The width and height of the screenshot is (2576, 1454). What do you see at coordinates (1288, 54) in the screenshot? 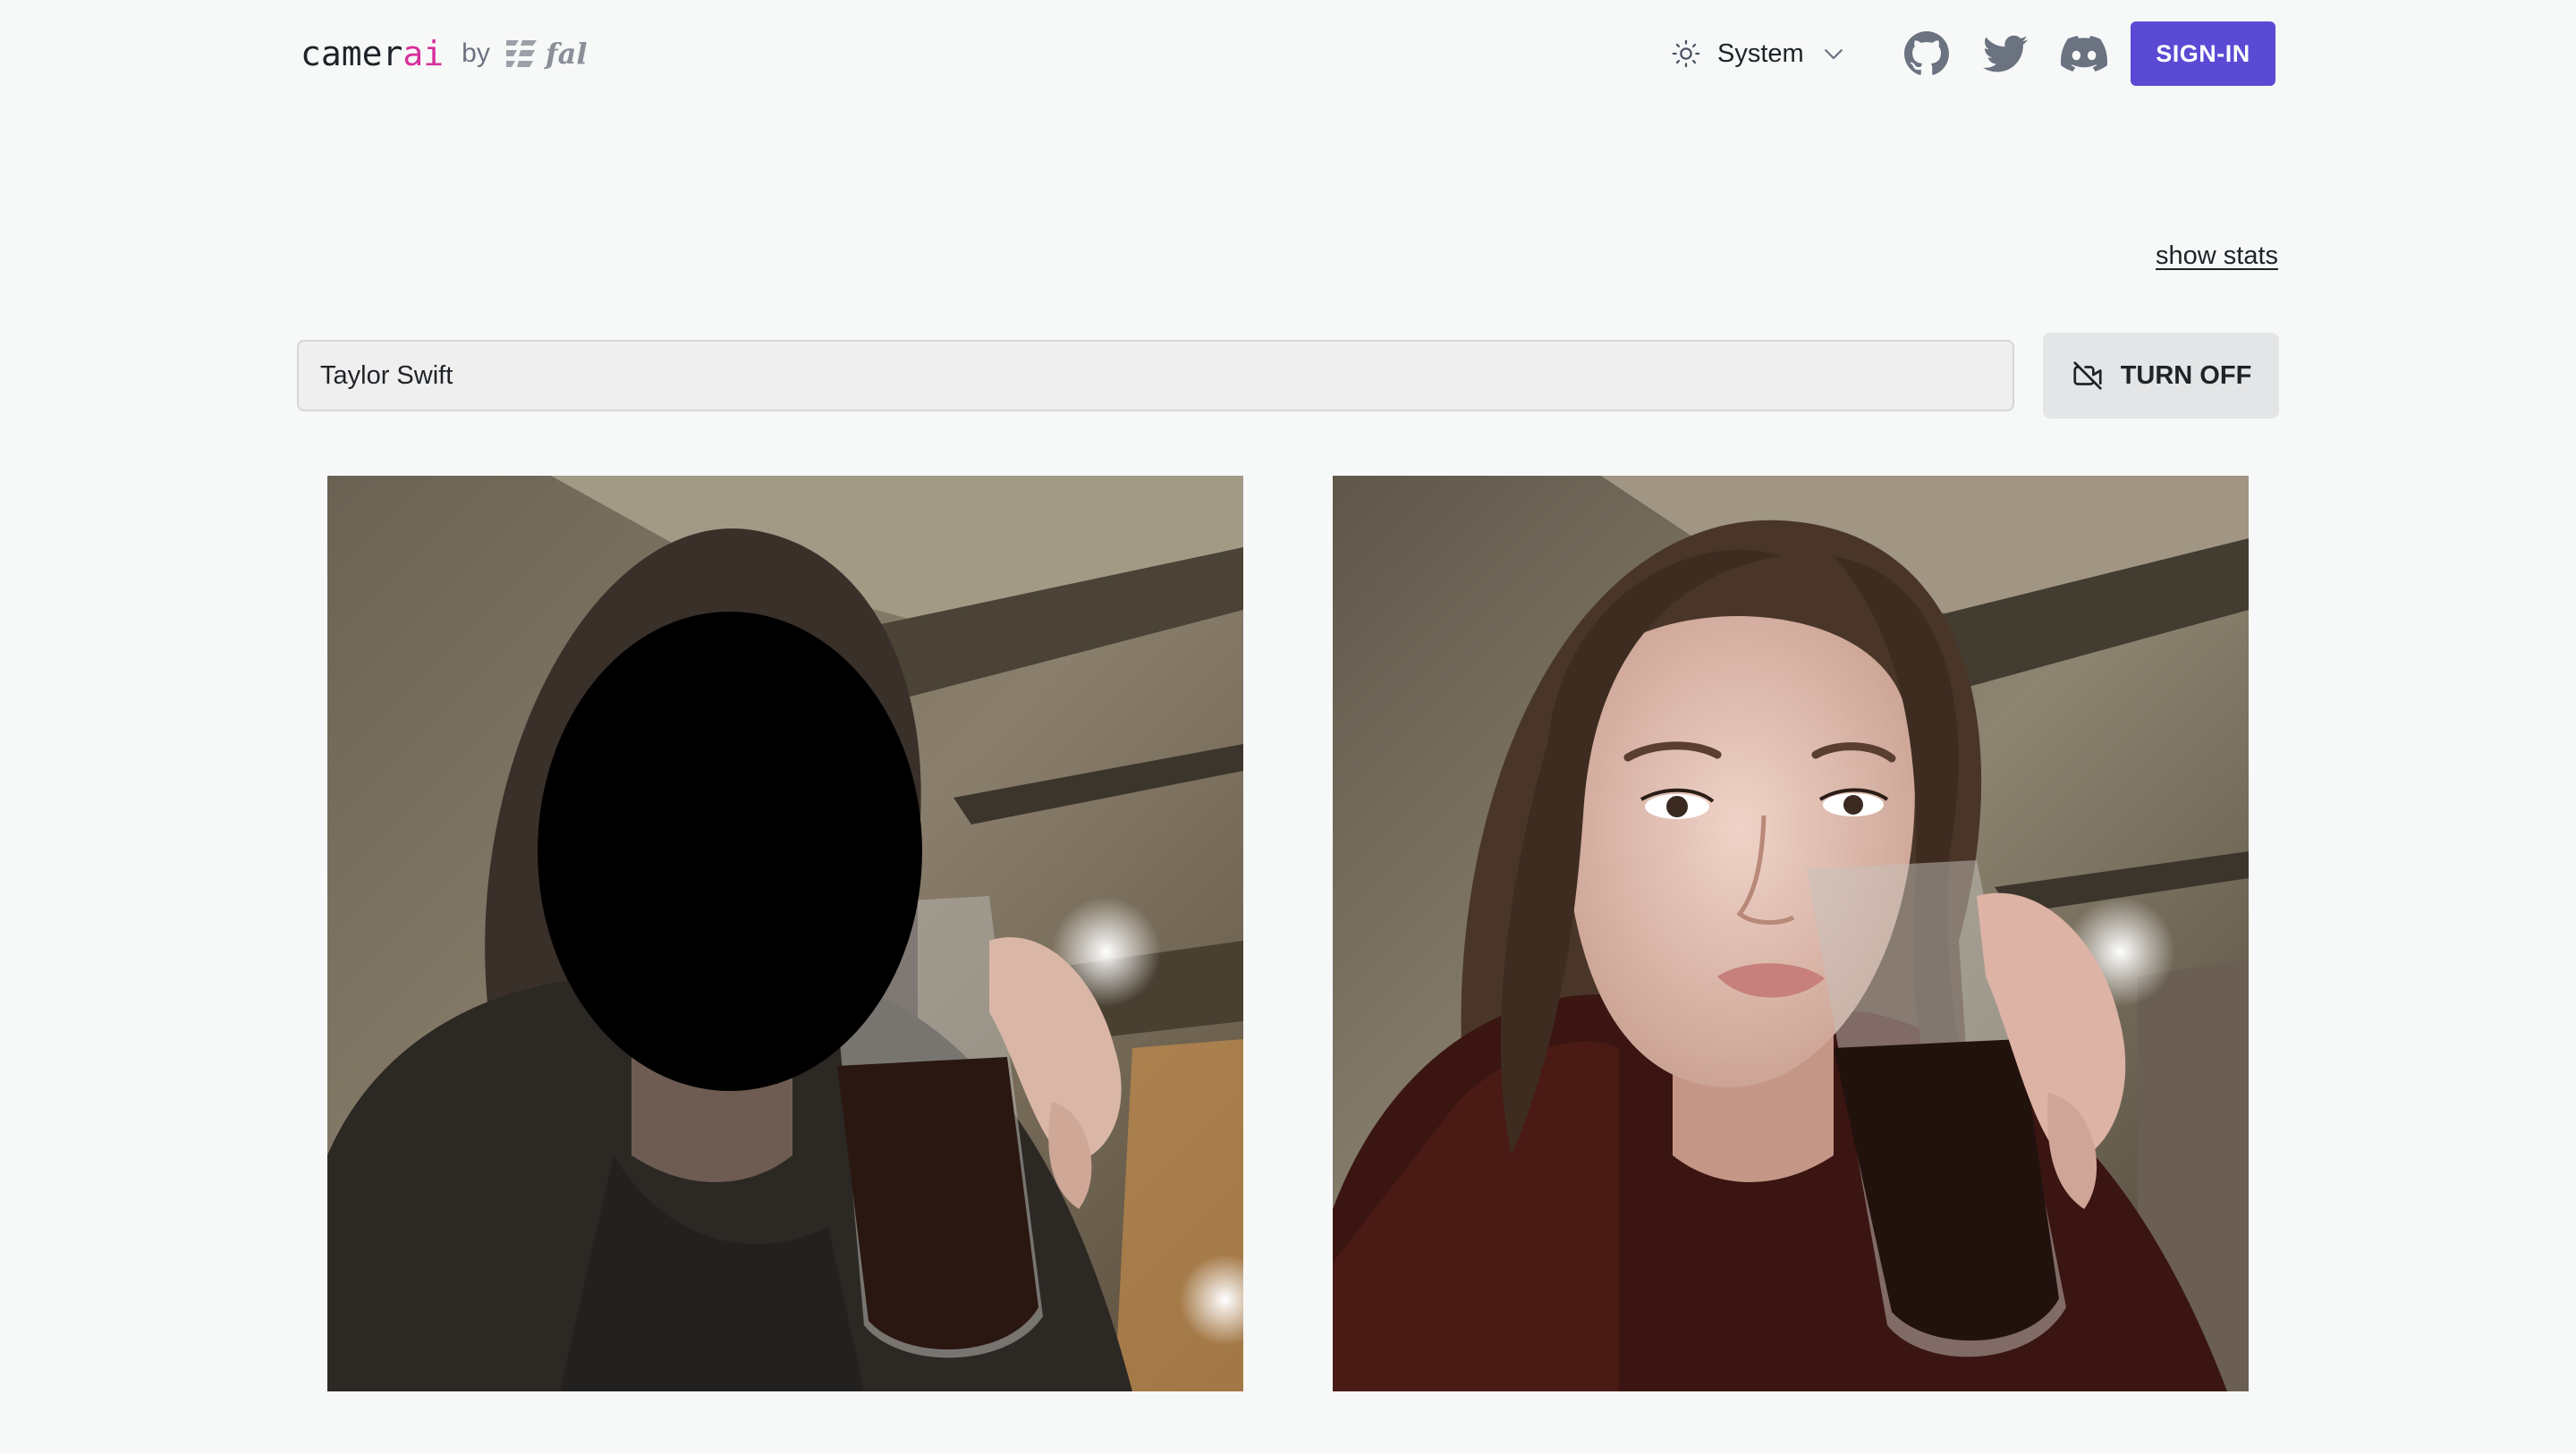
I see `top-nav: camerai by fal System SIGN-IN` at bounding box center [1288, 54].